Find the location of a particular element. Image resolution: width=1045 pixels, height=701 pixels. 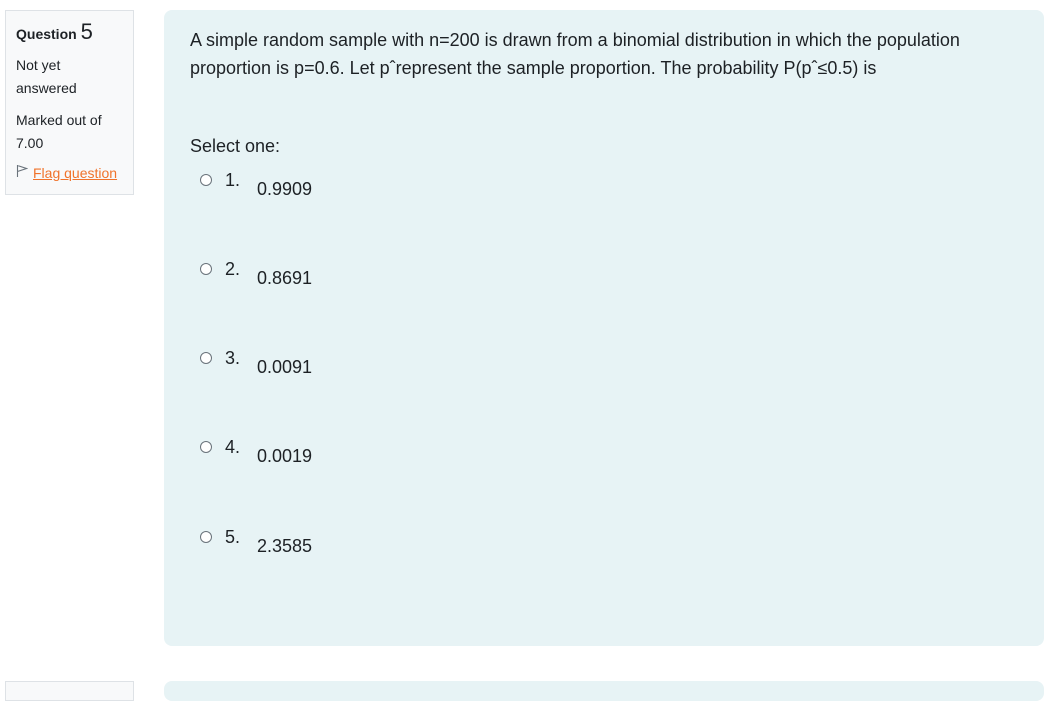

option-value: 2.3585 is located at coordinates (285, 546).